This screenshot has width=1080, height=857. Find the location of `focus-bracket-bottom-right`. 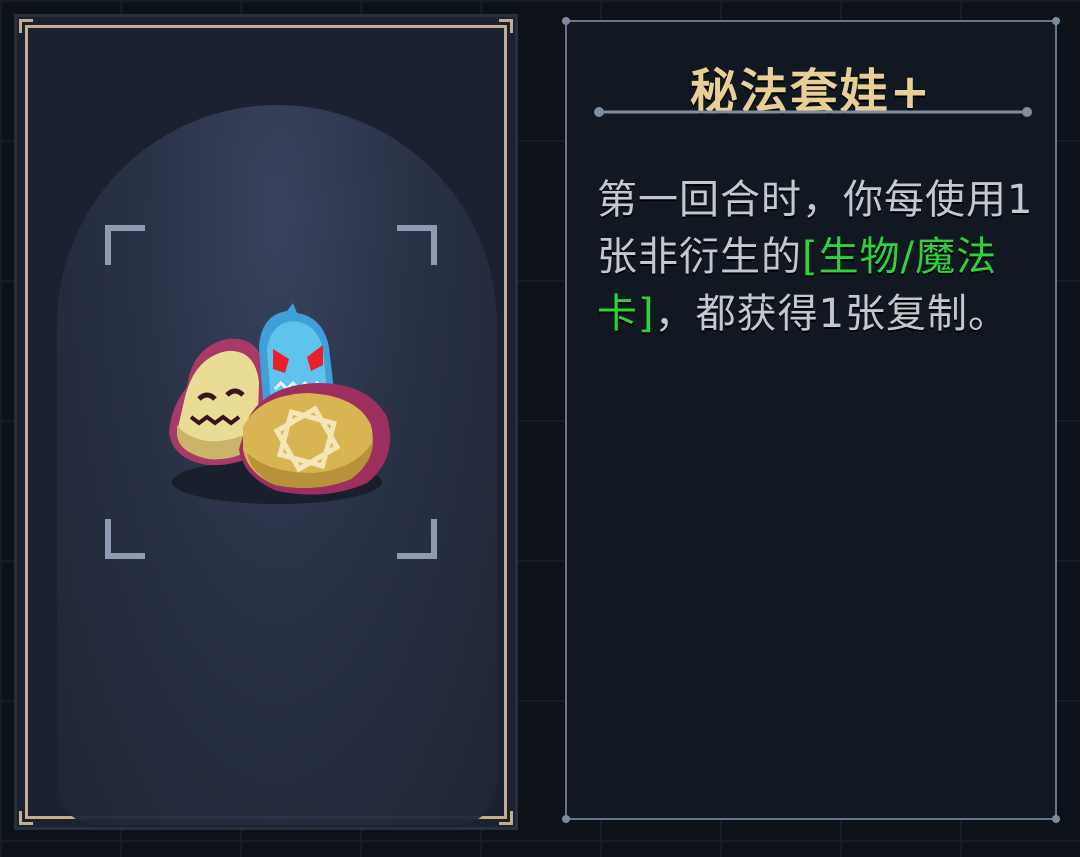

focus-bracket-bottom-right is located at coordinates (417, 539).